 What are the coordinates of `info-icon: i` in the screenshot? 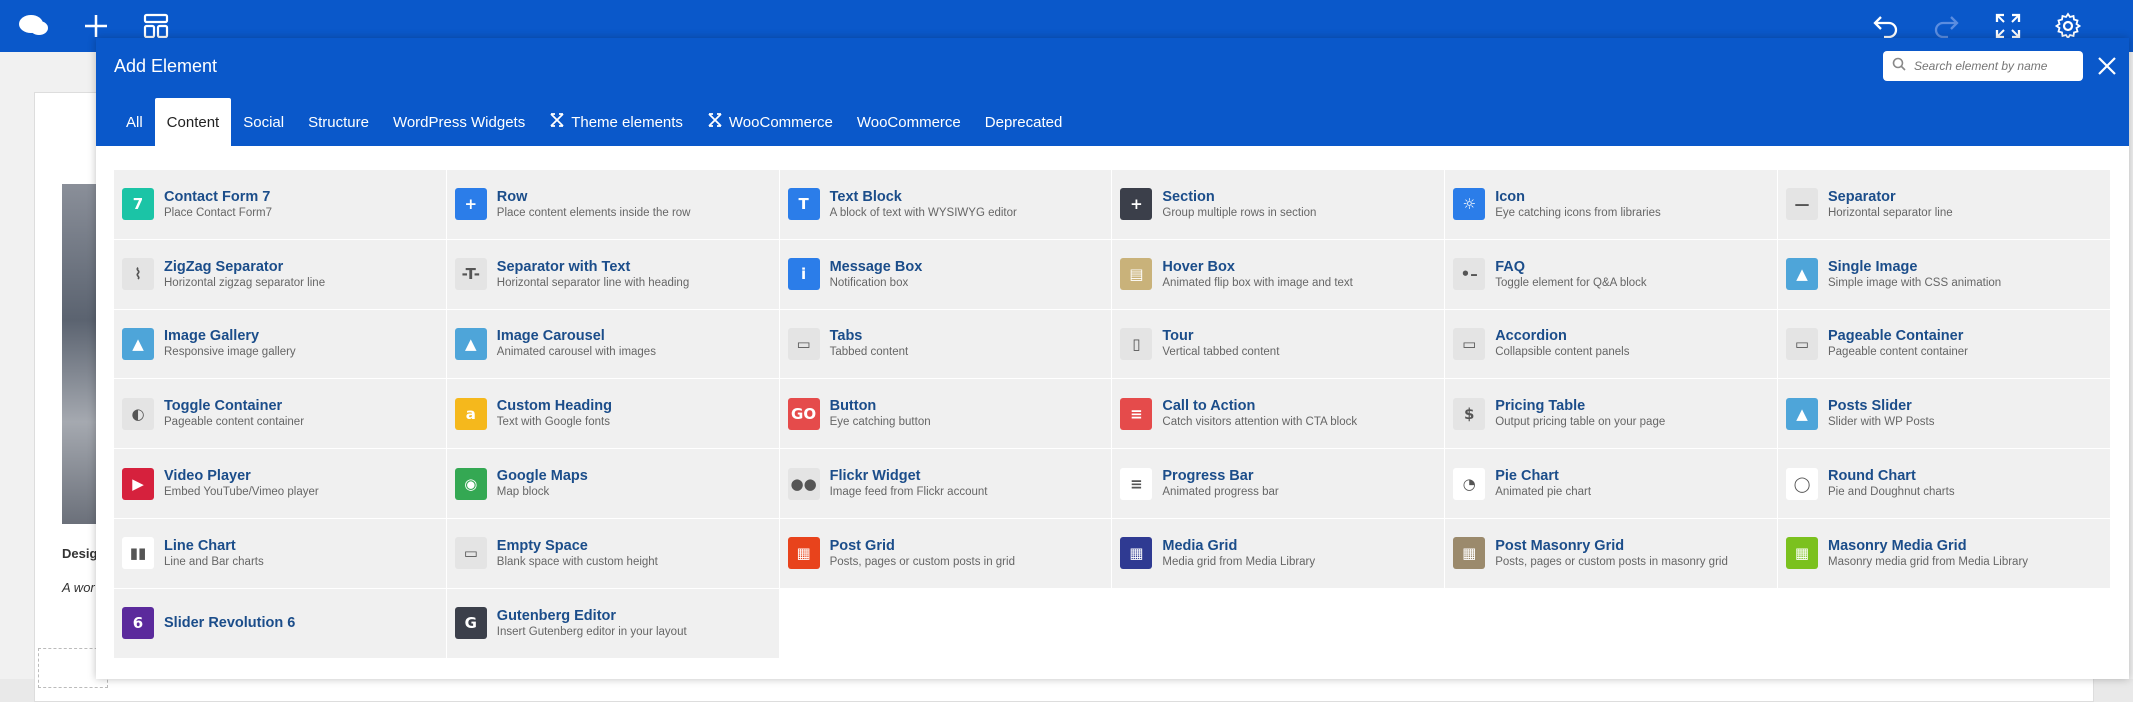 It's located at (803, 274).